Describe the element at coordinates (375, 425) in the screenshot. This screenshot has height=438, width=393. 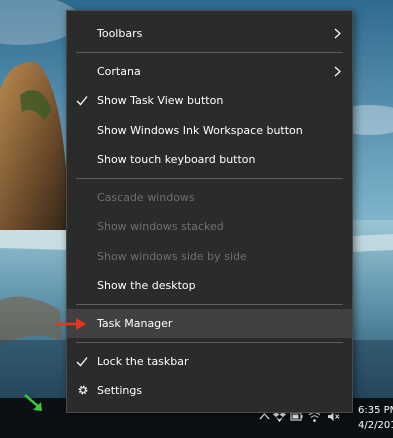
I see `clock-date: 4/2/201` at that location.